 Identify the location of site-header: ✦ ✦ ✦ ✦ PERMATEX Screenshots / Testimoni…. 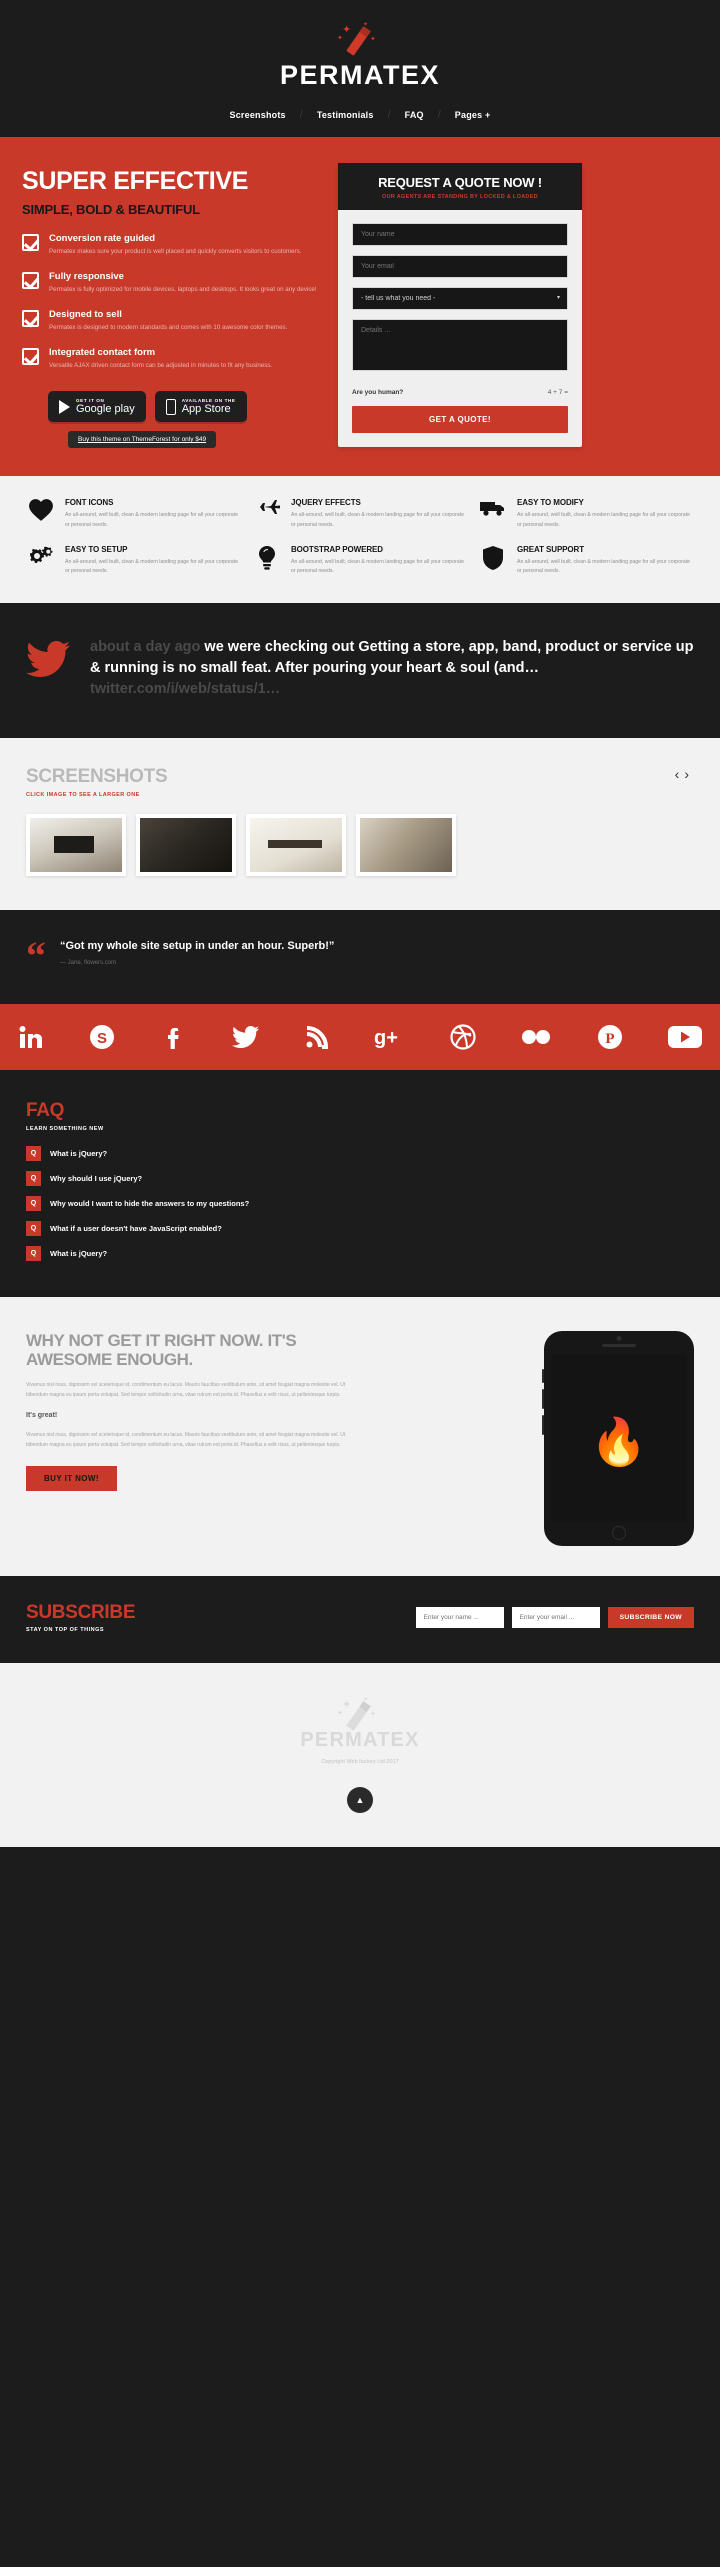
(360, 68).